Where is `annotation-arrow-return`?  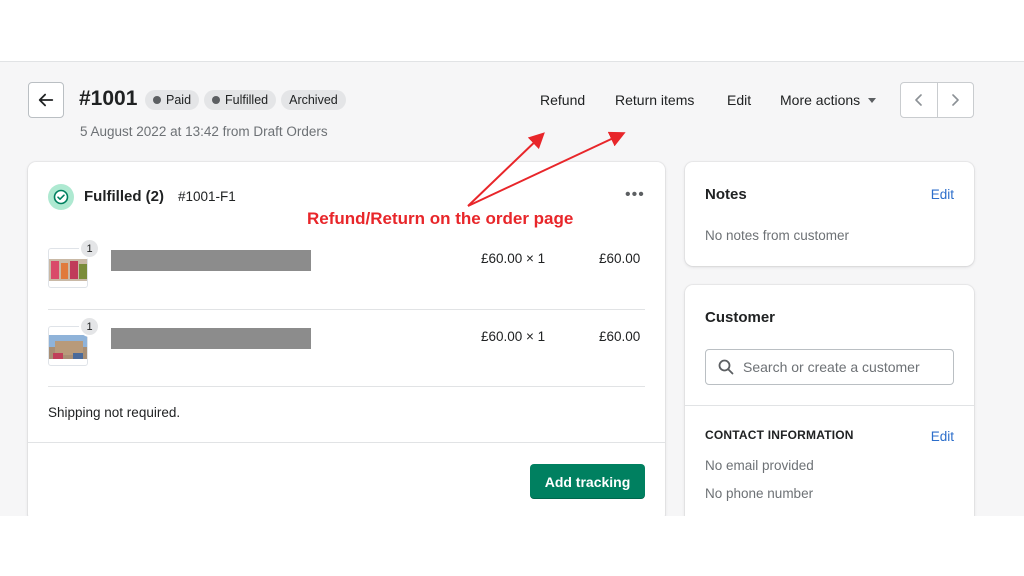 annotation-arrow-return is located at coordinates (546, 169).